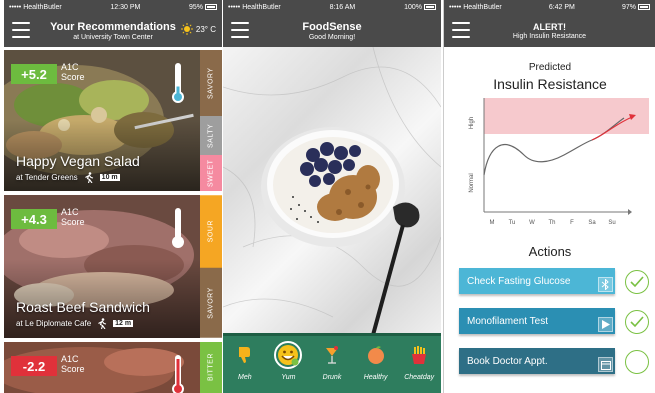 The width and height of the screenshot is (655, 393). What do you see at coordinates (419, 355) in the screenshot?
I see `fries-icon` at bounding box center [419, 355].